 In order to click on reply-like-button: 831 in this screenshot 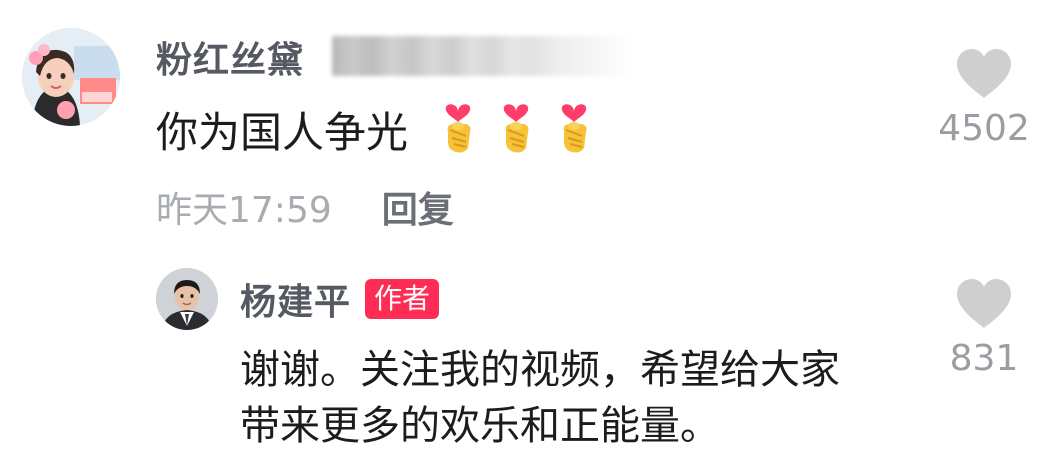, I will do `click(984, 328)`.